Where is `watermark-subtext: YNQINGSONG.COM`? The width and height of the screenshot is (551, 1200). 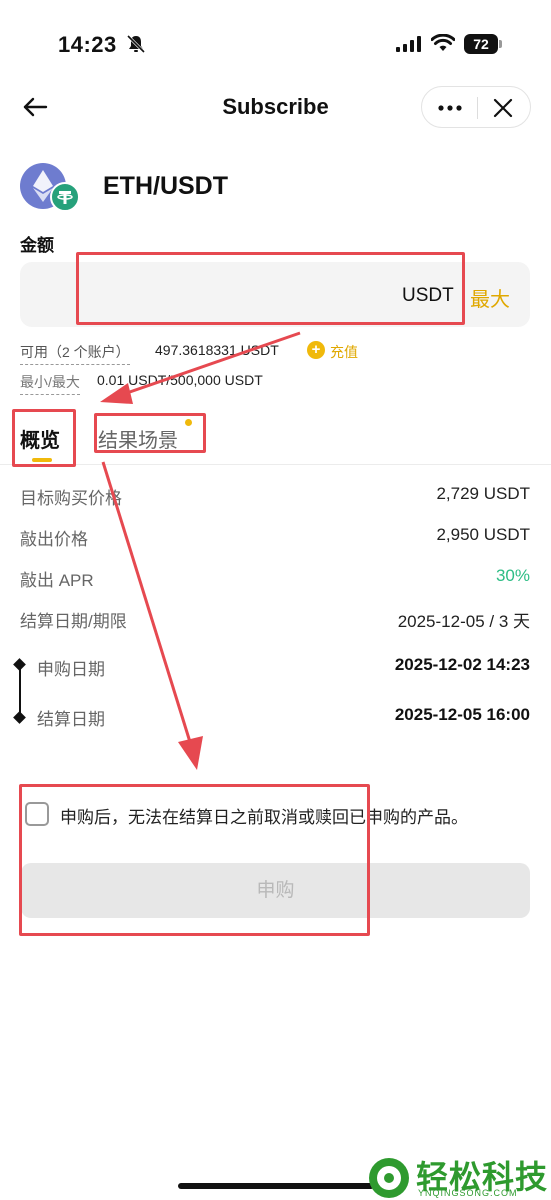 watermark-subtext: YNQINGSONG.COM is located at coordinates (468, 1193).